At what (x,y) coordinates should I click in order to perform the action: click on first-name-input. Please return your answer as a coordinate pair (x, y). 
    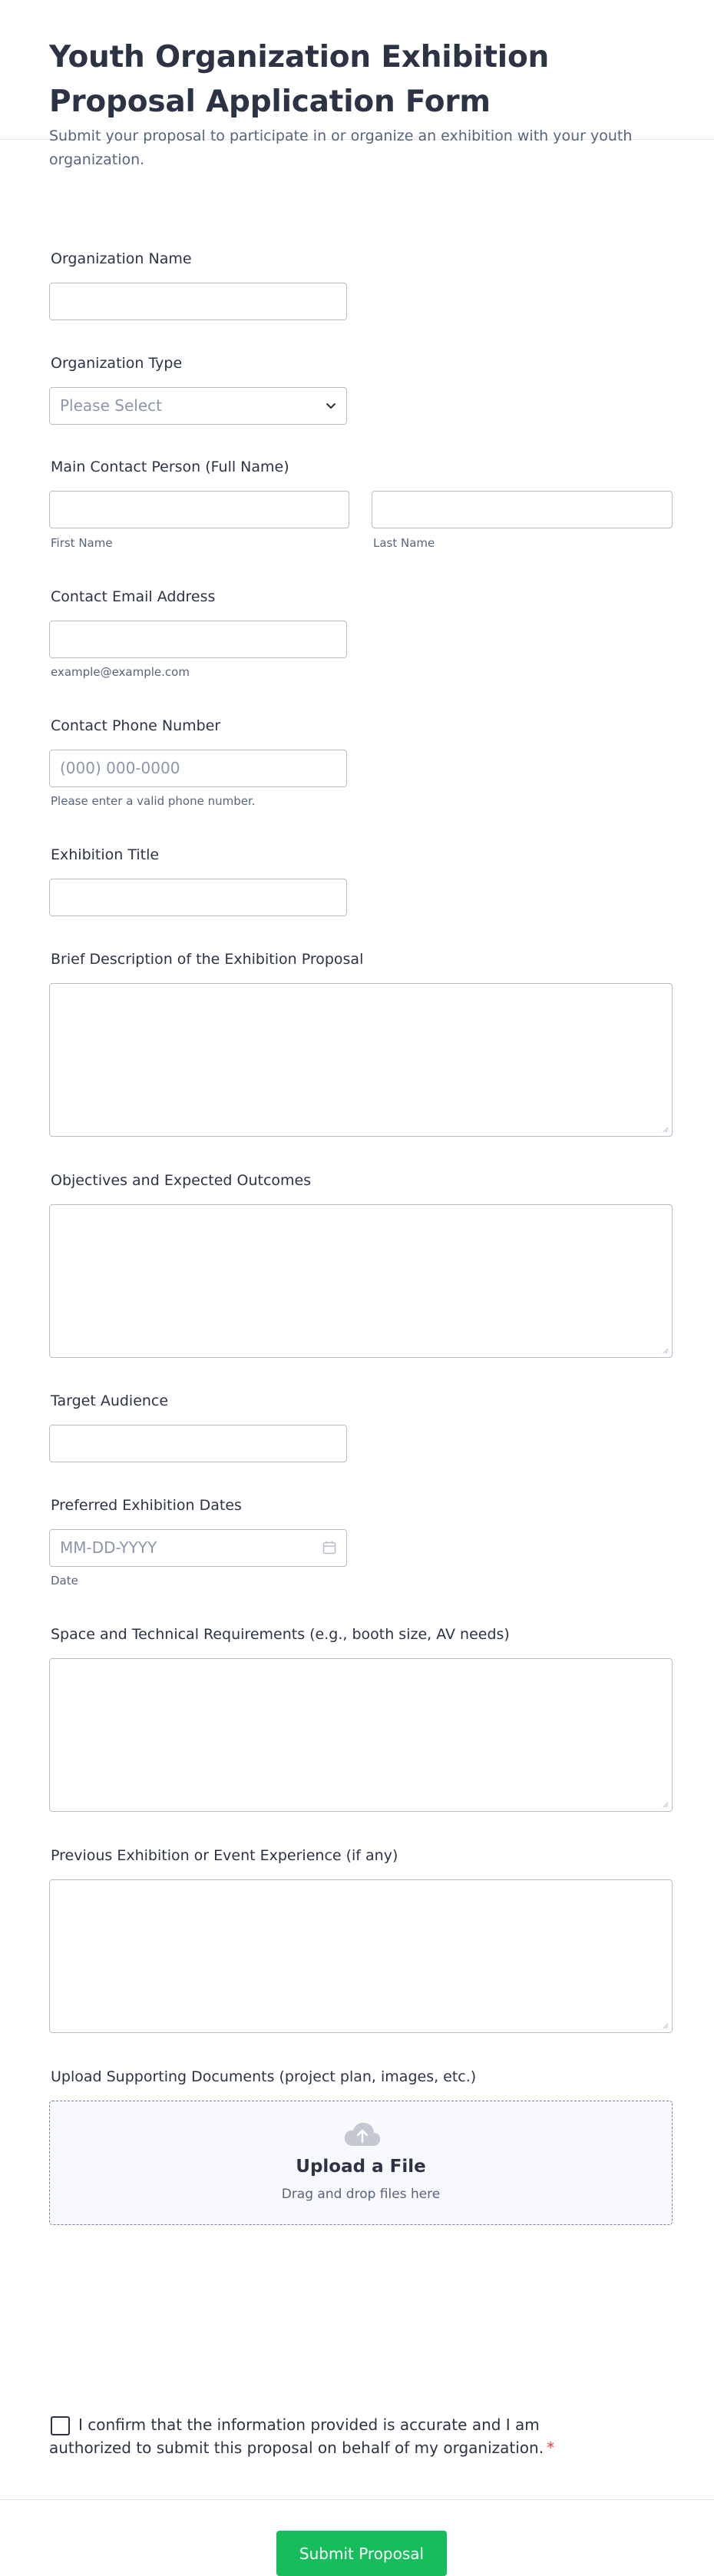
    Looking at the image, I should click on (199, 510).